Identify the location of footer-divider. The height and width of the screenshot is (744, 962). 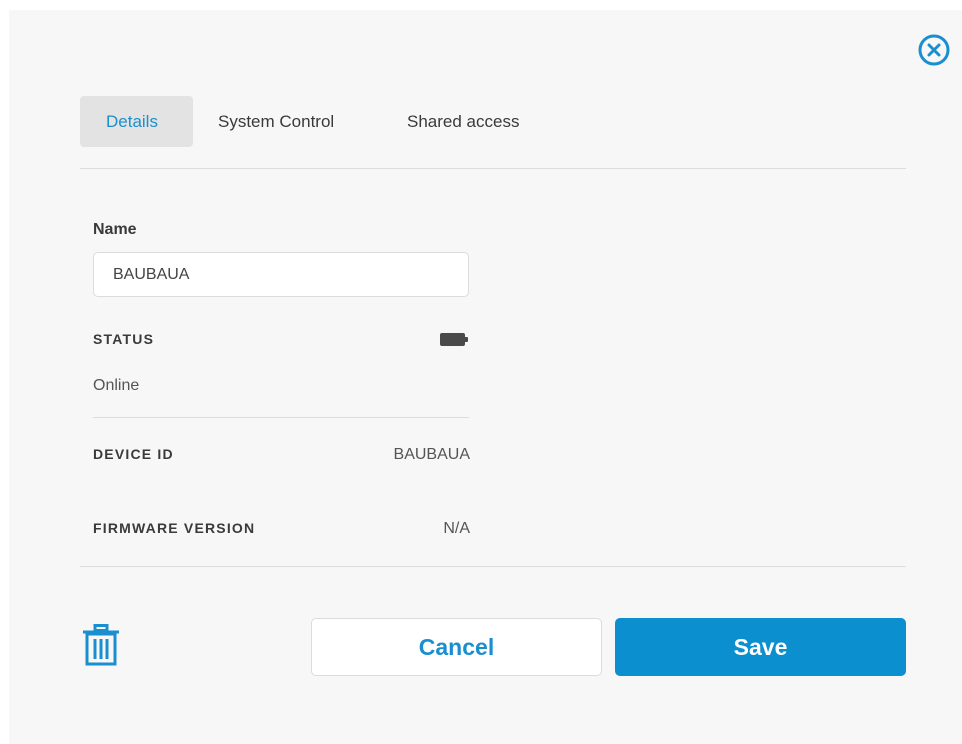
(493, 566).